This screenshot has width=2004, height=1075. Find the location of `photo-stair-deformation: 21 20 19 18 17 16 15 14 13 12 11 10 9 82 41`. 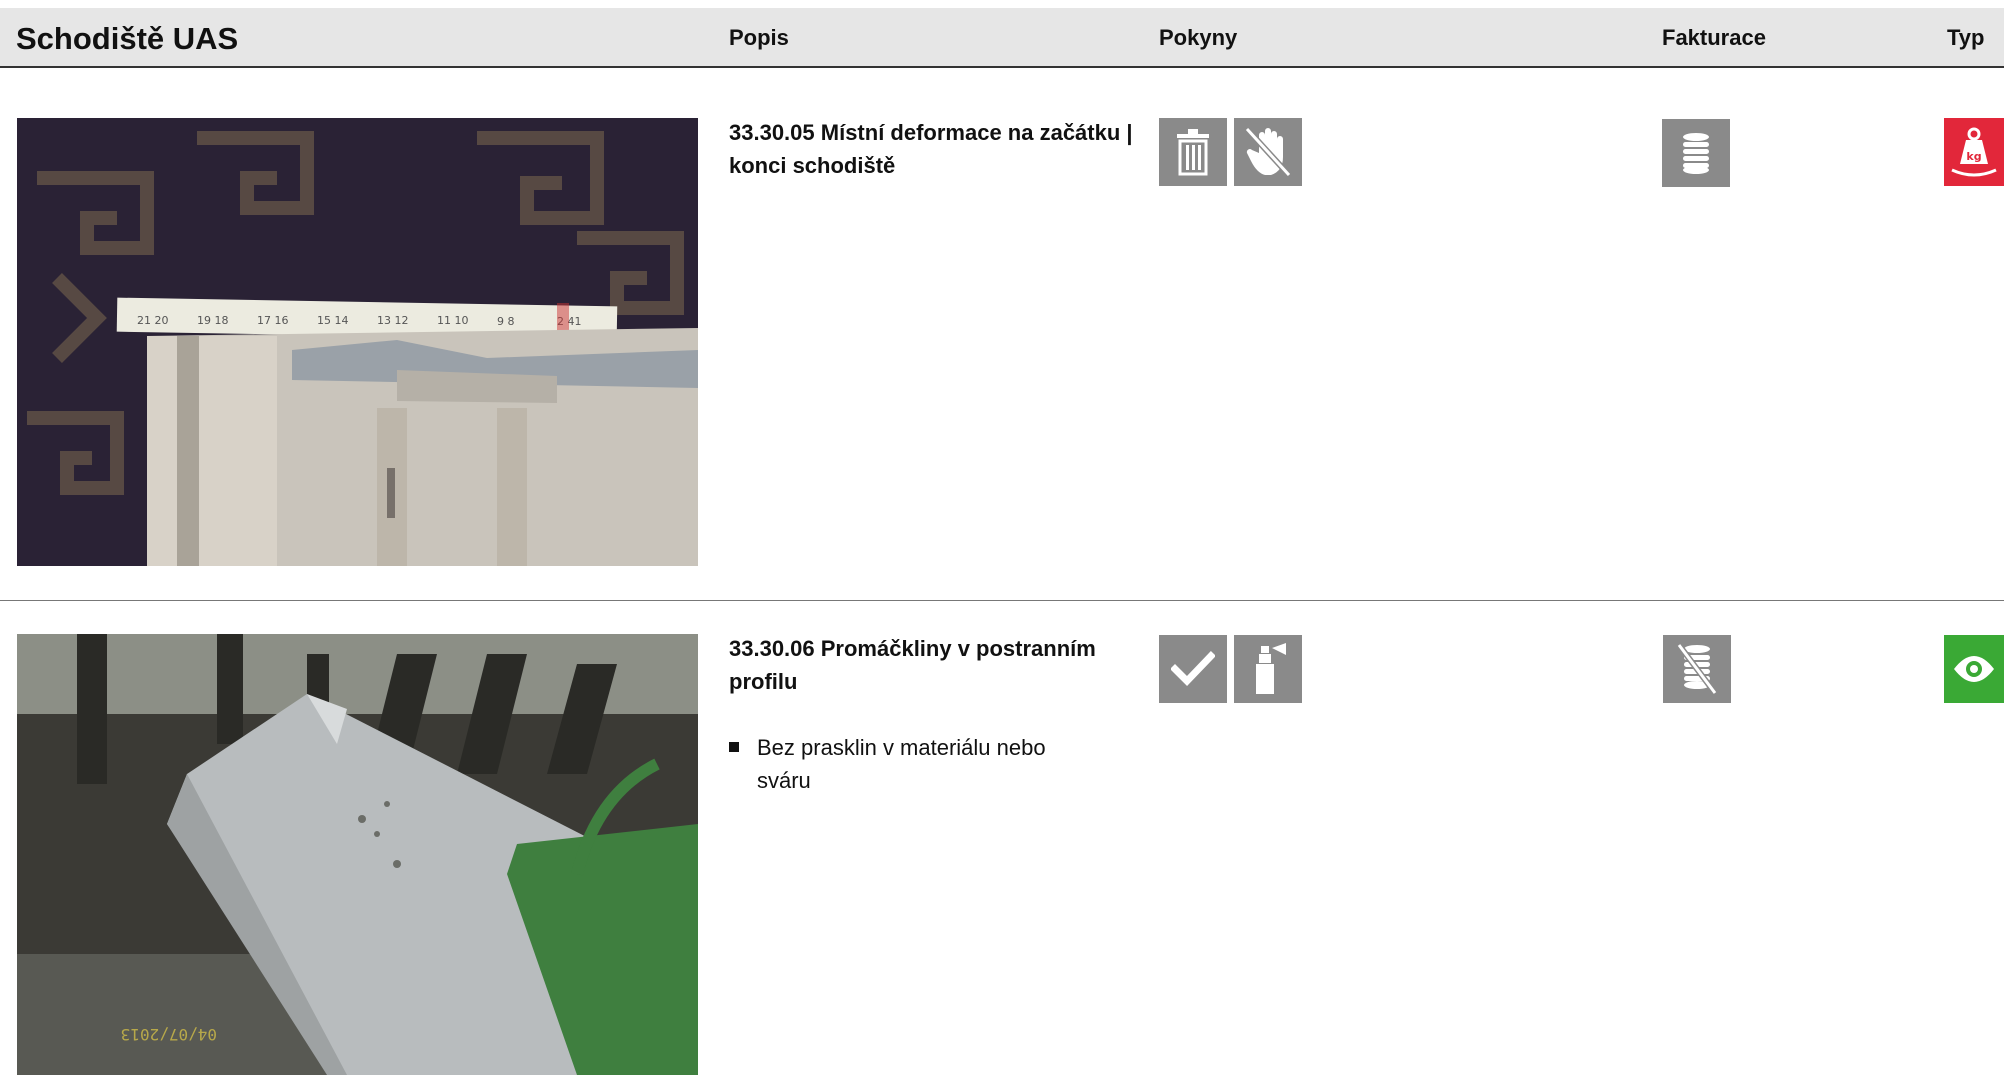

photo-stair-deformation: 21 20 19 18 17 16 15 14 13 12 11 10 9 82 41 is located at coordinates (357, 342).